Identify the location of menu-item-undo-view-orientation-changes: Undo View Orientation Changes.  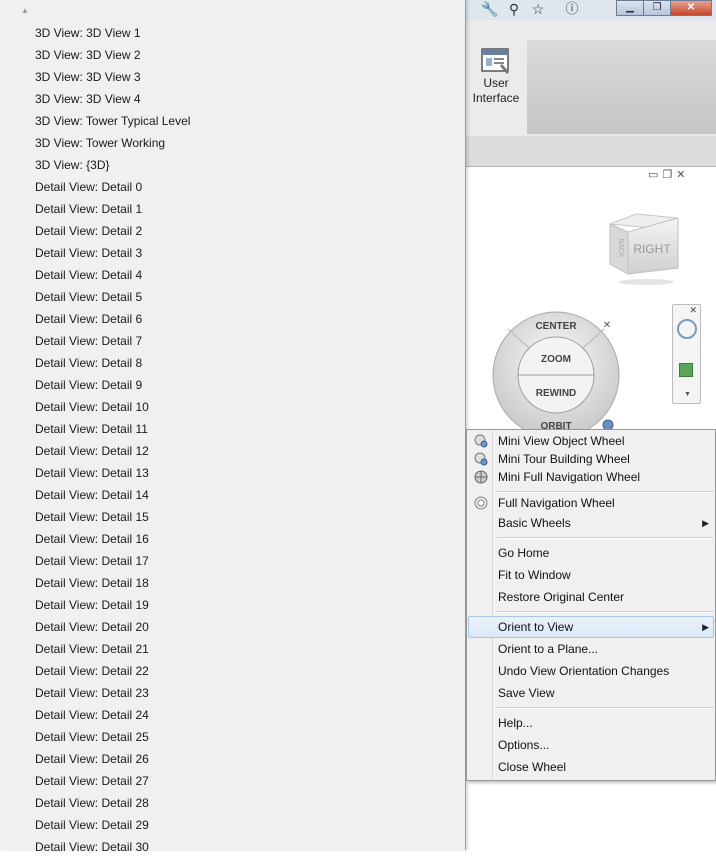
(591, 671).